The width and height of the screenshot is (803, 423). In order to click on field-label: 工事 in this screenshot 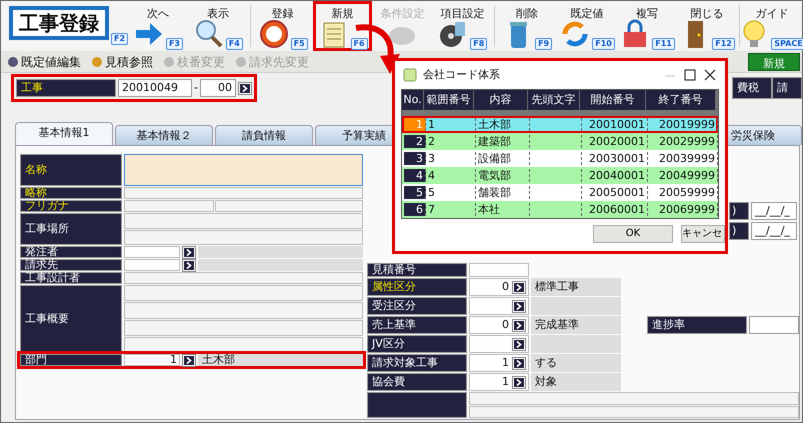, I will do `click(66, 88)`.